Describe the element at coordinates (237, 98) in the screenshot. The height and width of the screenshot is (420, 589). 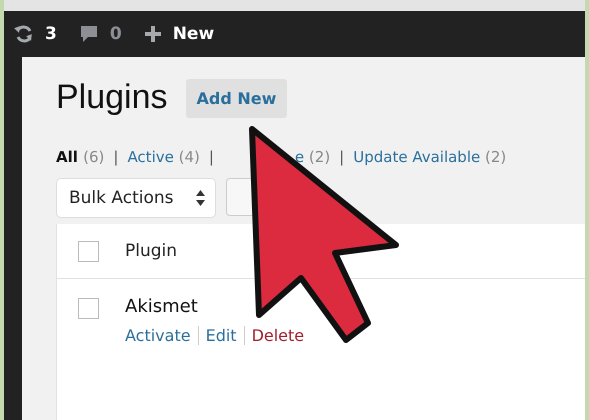
I see `add-new-button: Add New` at that location.